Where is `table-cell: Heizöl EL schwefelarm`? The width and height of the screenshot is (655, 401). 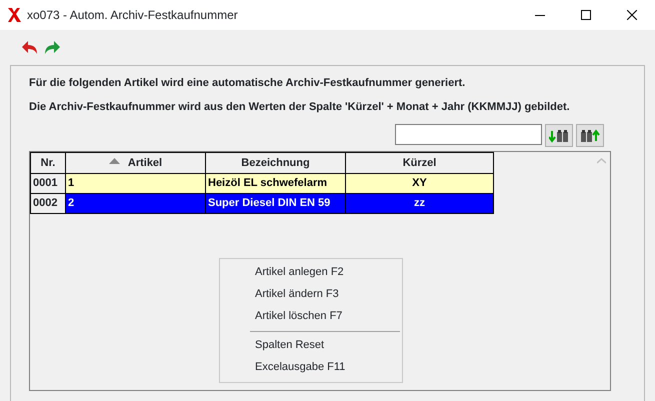
table-cell: Heizöl EL schwefelarm is located at coordinates (276, 184).